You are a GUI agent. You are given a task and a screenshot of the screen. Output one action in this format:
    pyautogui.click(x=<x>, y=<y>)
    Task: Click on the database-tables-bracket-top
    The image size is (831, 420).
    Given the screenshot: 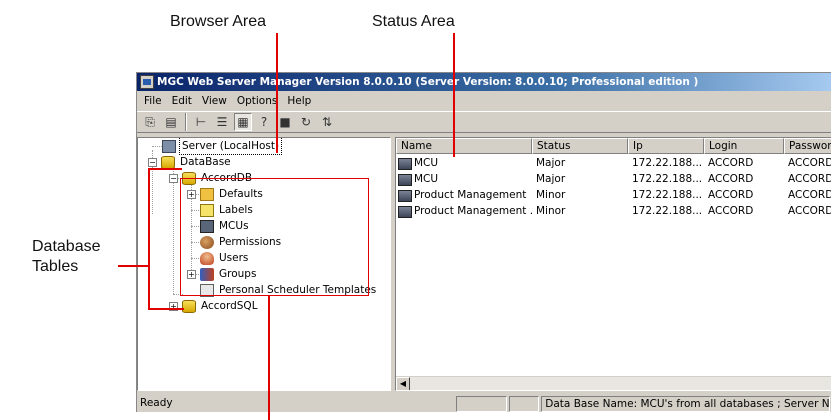 What is the action you would take?
    pyautogui.click(x=165, y=169)
    